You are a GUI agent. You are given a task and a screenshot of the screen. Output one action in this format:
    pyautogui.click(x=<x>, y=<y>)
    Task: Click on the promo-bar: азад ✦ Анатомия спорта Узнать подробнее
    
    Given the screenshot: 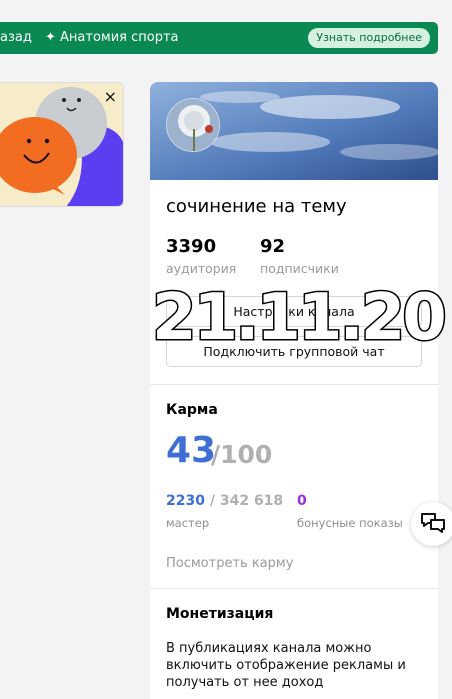 What is the action you would take?
    pyautogui.click(x=219, y=38)
    